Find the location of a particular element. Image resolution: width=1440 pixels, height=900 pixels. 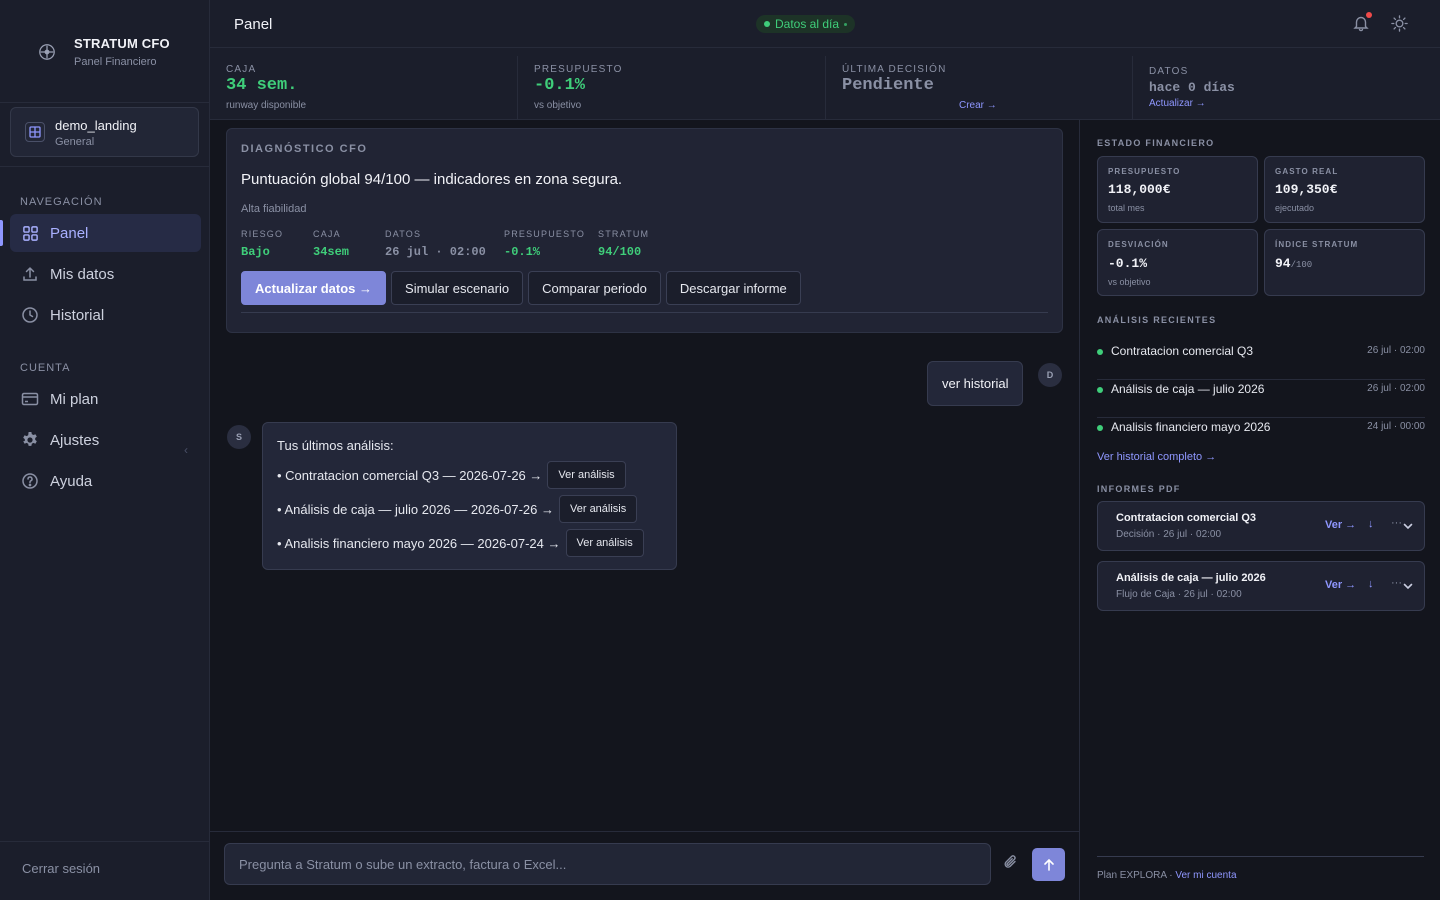

kpi-datos: DATOS hace 0 días Actualizar → is located at coordinates (1286, 88).